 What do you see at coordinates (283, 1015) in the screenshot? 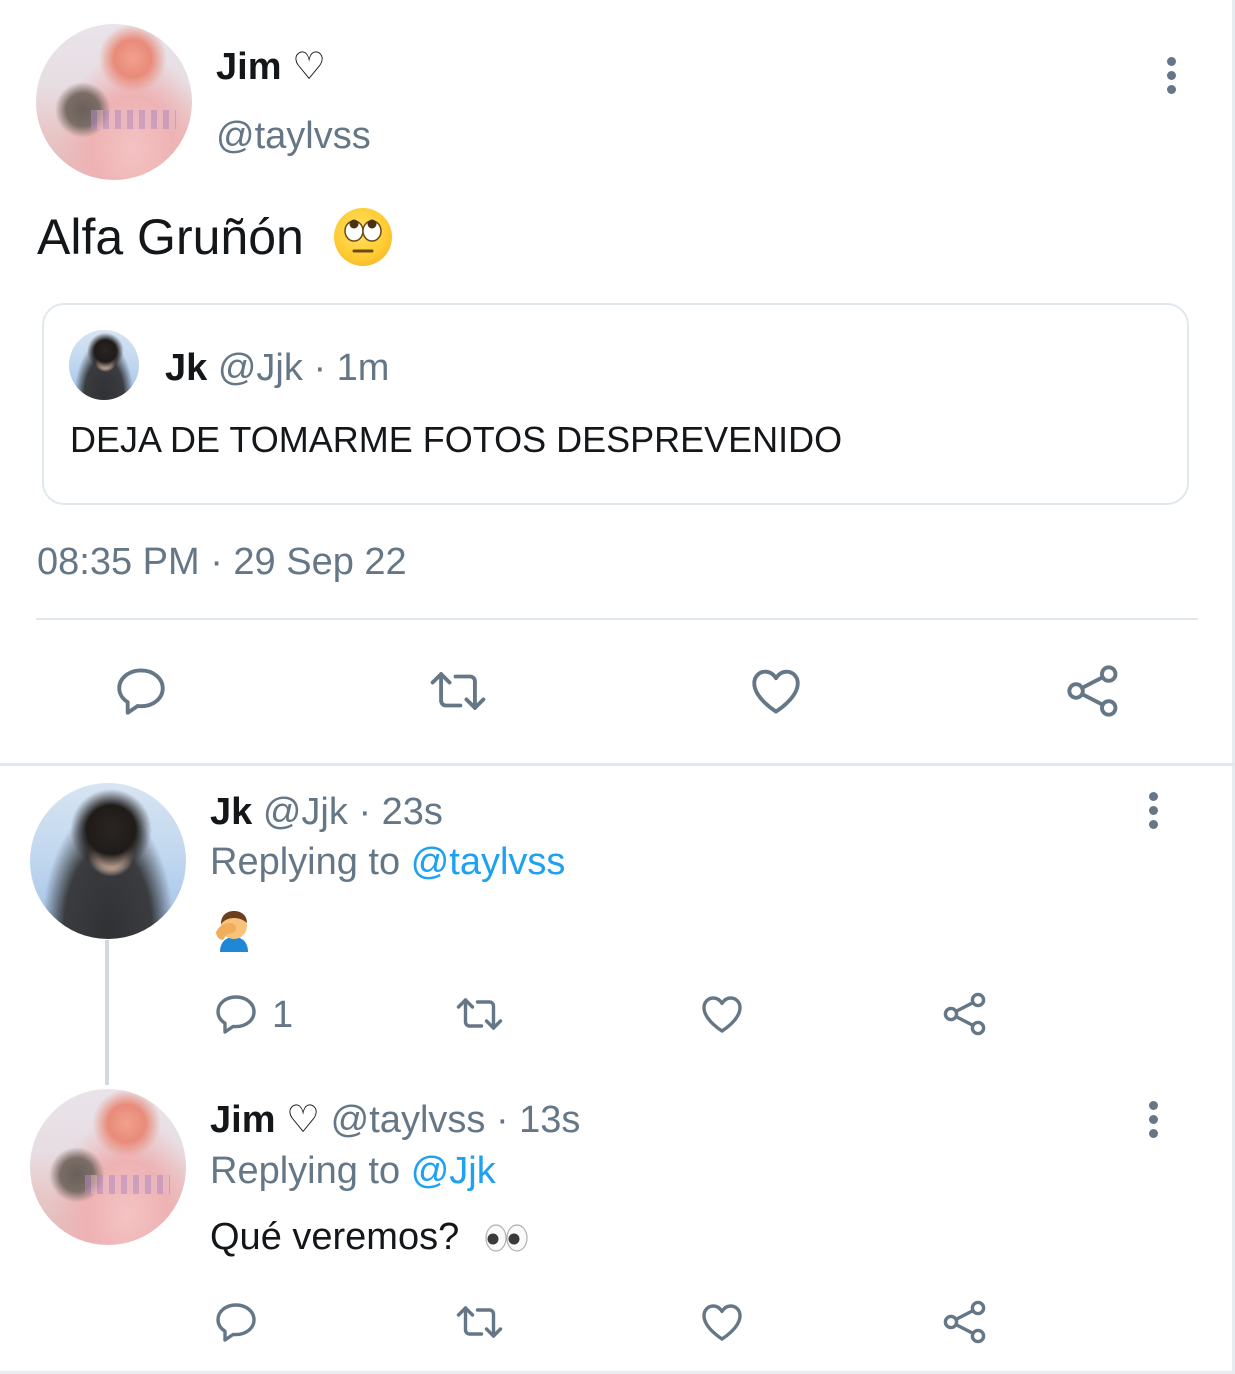
I see `reply-count: 1` at bounding box center [283, 1015].